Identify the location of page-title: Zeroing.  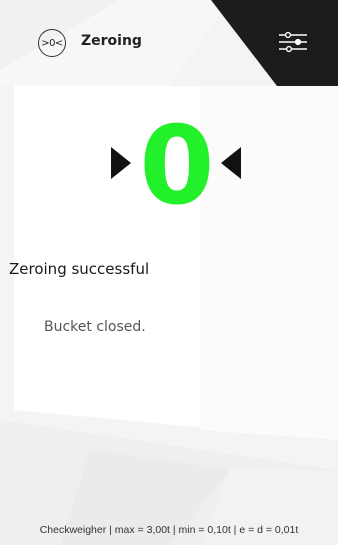
(111, 41).